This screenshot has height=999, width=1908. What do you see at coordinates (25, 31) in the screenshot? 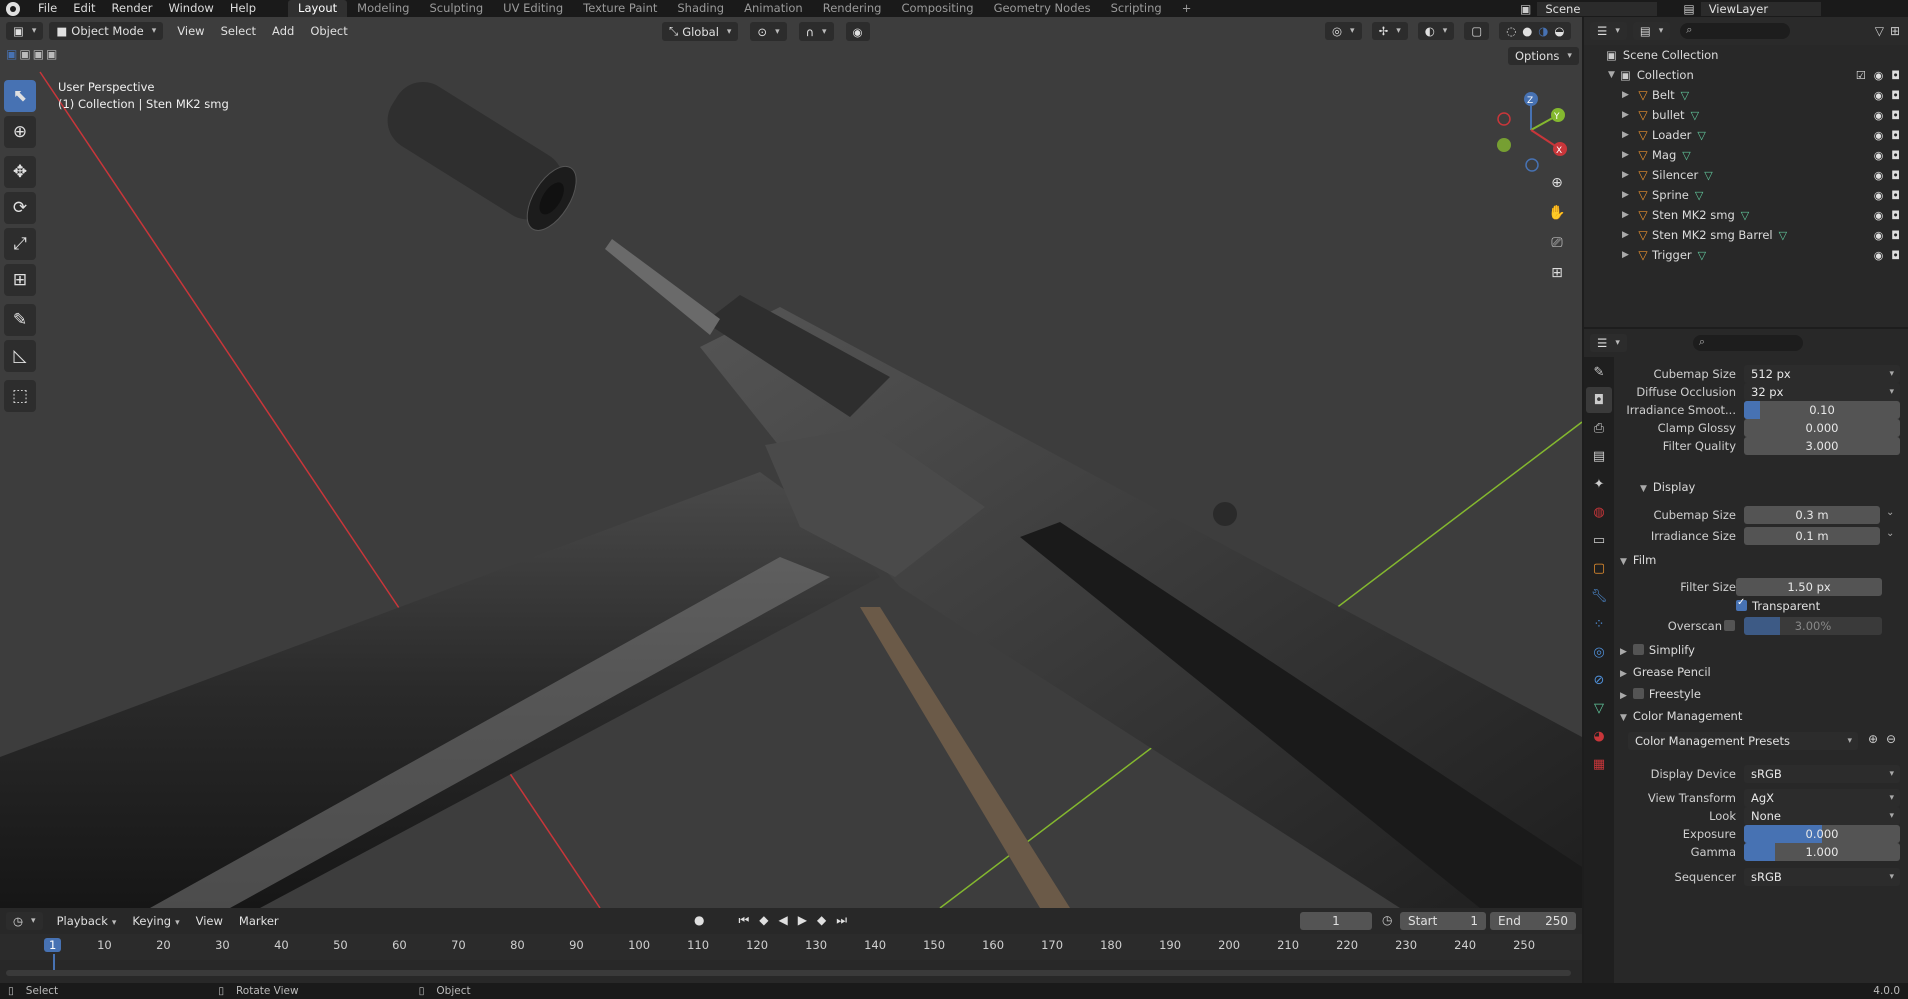
I see `editor-type-button: ▣` at bounding box center [25, 31].